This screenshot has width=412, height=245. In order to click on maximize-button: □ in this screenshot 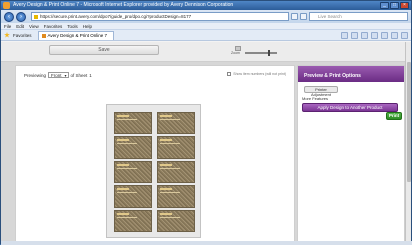, I will do `click(394, 5)`.